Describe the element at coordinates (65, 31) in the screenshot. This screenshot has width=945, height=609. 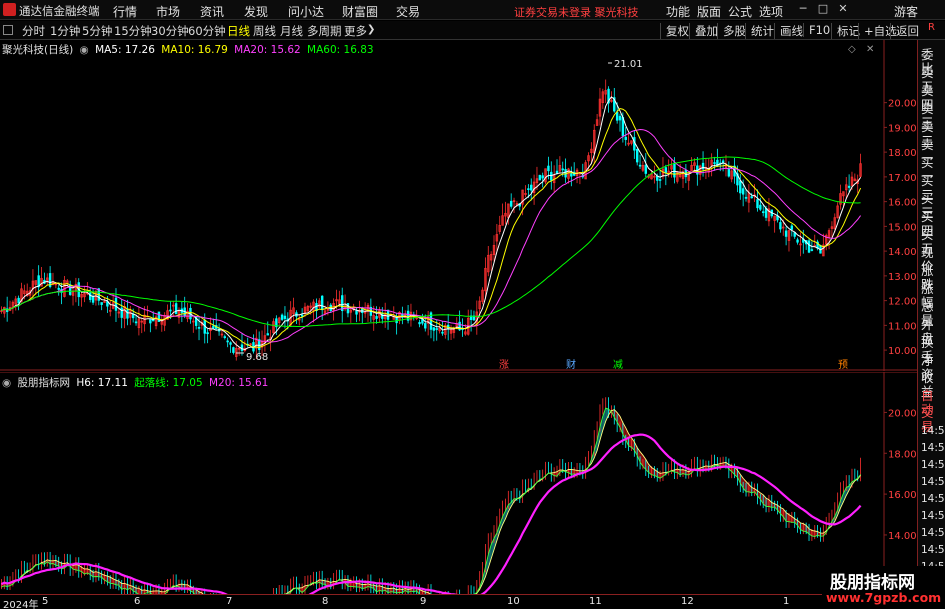
I see `tab-1min: 1分钟` at that location.